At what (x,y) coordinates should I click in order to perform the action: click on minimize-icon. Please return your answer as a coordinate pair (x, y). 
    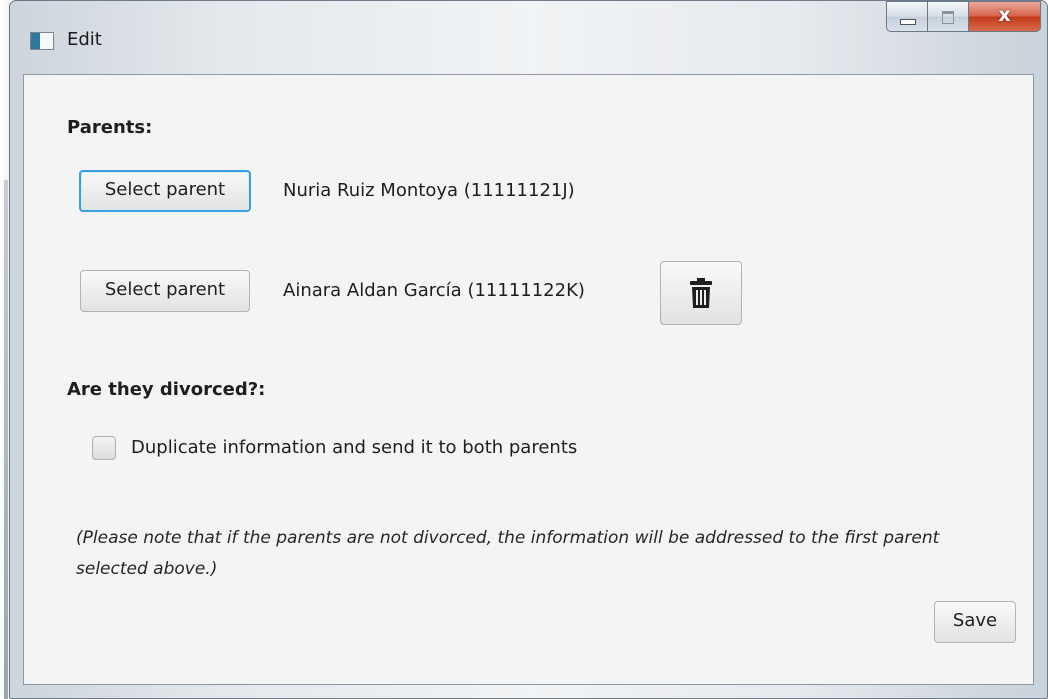
    Looking at the image, I should click on (908, 22).